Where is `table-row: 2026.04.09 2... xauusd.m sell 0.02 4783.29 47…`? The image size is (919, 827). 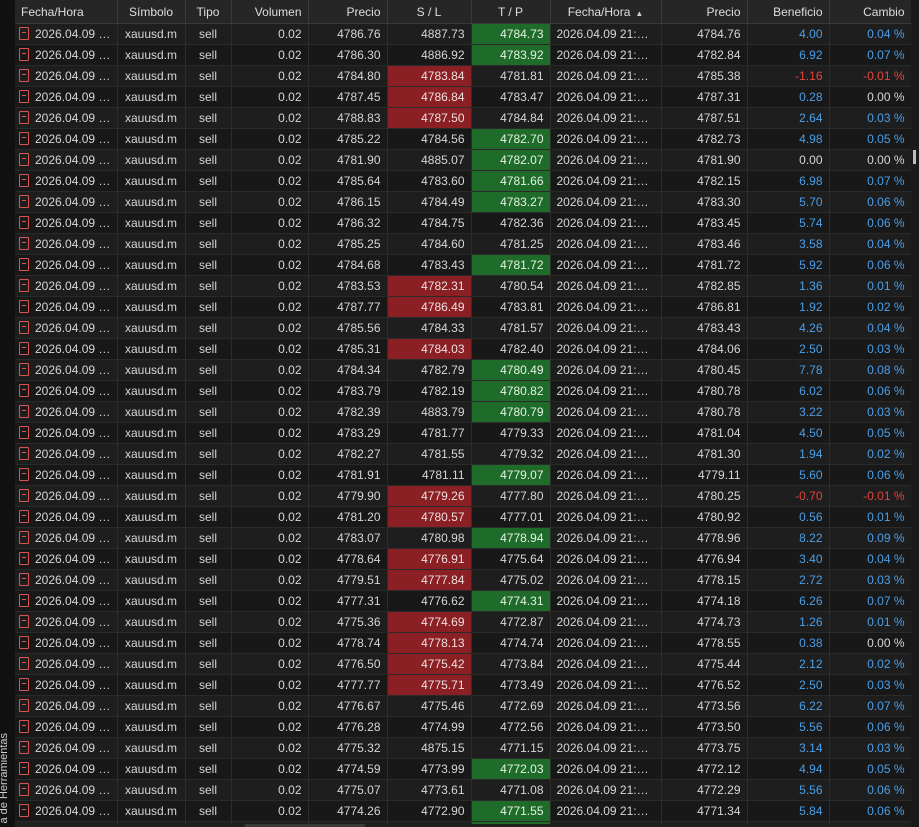 table-row: 2026.04.09 2... xauusd.m sell 0.02 4783.29 47… is located at coordinates (463, 433).